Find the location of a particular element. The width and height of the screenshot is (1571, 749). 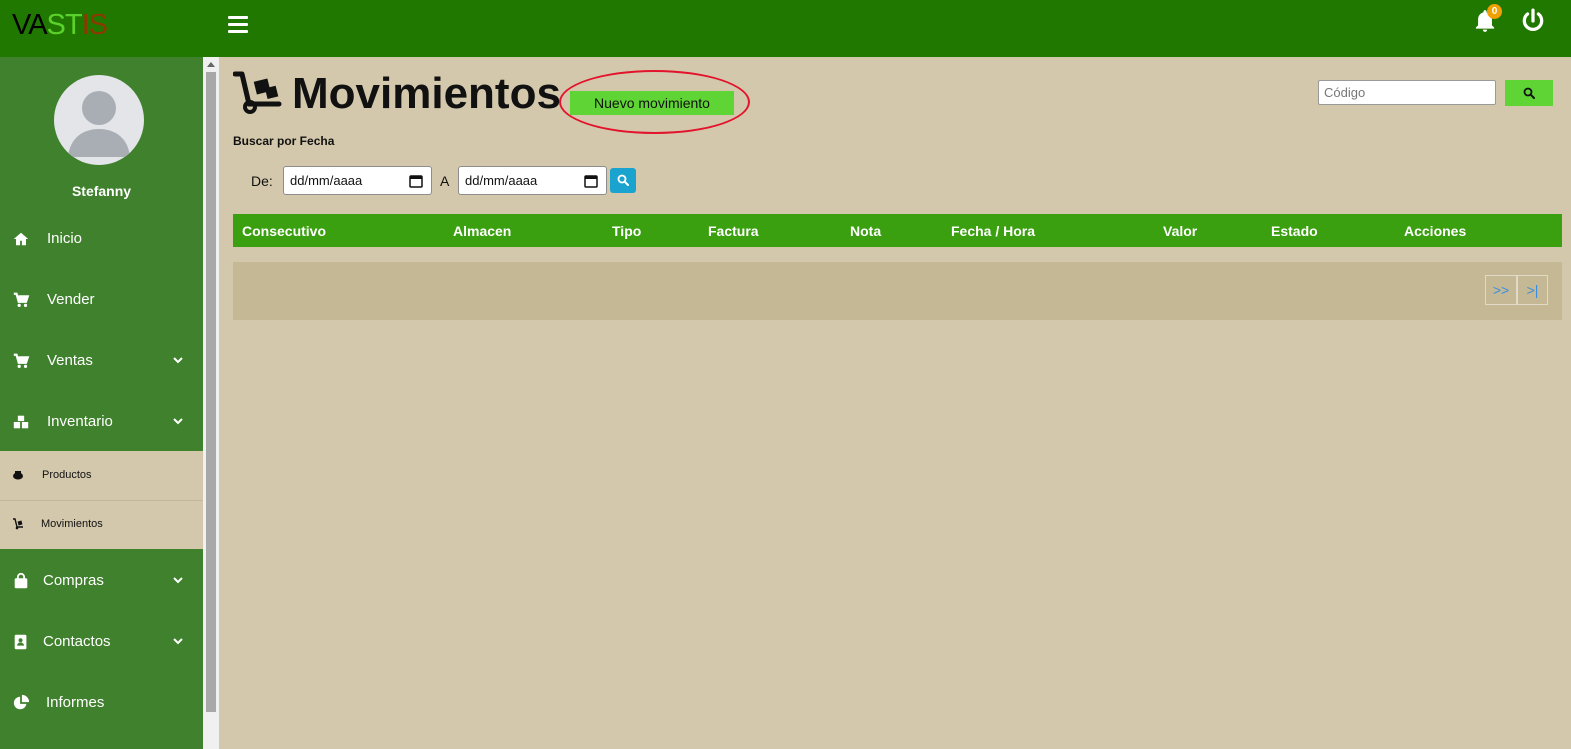

address-book-icon is located at coordinates (20, 642).